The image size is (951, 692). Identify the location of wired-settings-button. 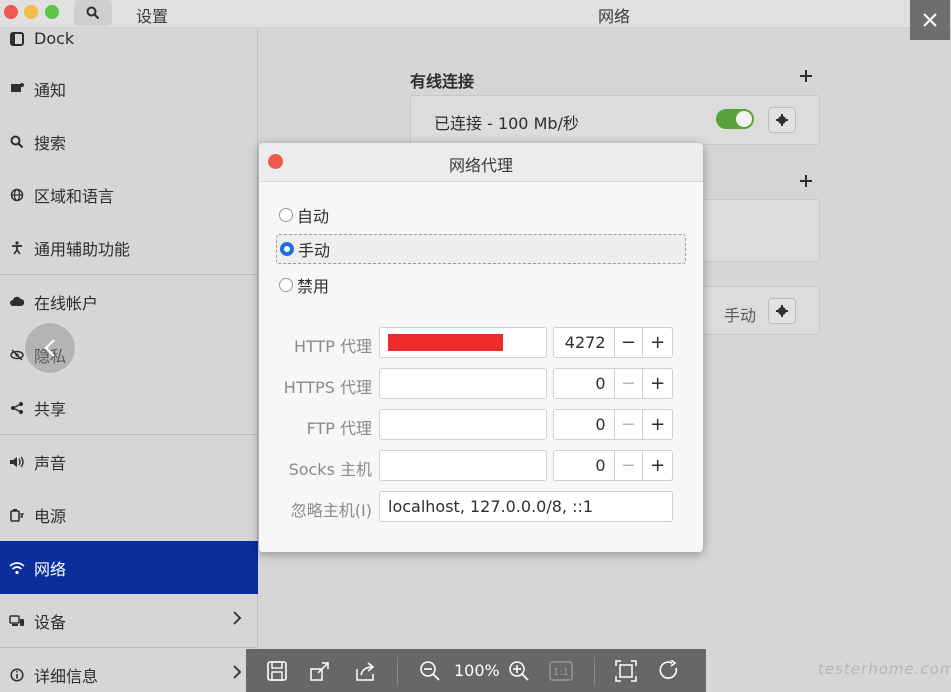
(782, 120).